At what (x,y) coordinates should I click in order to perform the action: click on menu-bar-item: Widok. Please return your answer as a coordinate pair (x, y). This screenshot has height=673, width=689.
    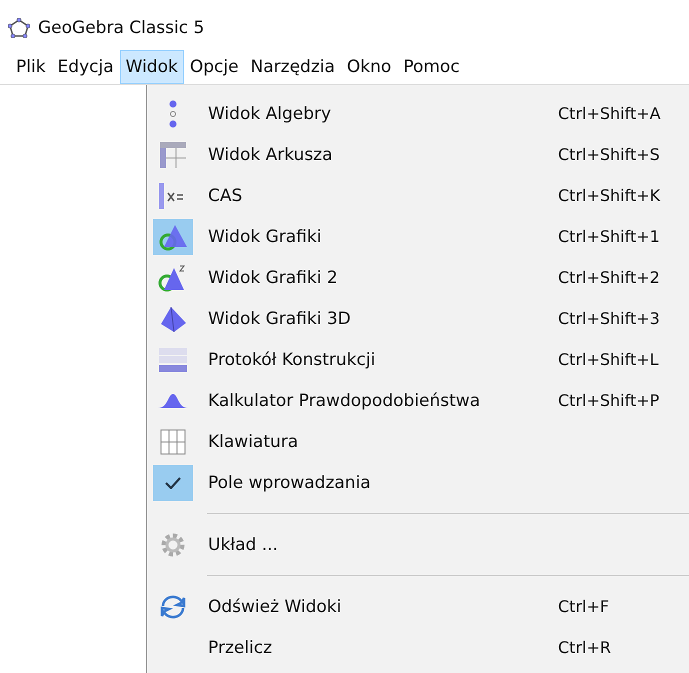
    Looking at the image, I should click on (152, 67).